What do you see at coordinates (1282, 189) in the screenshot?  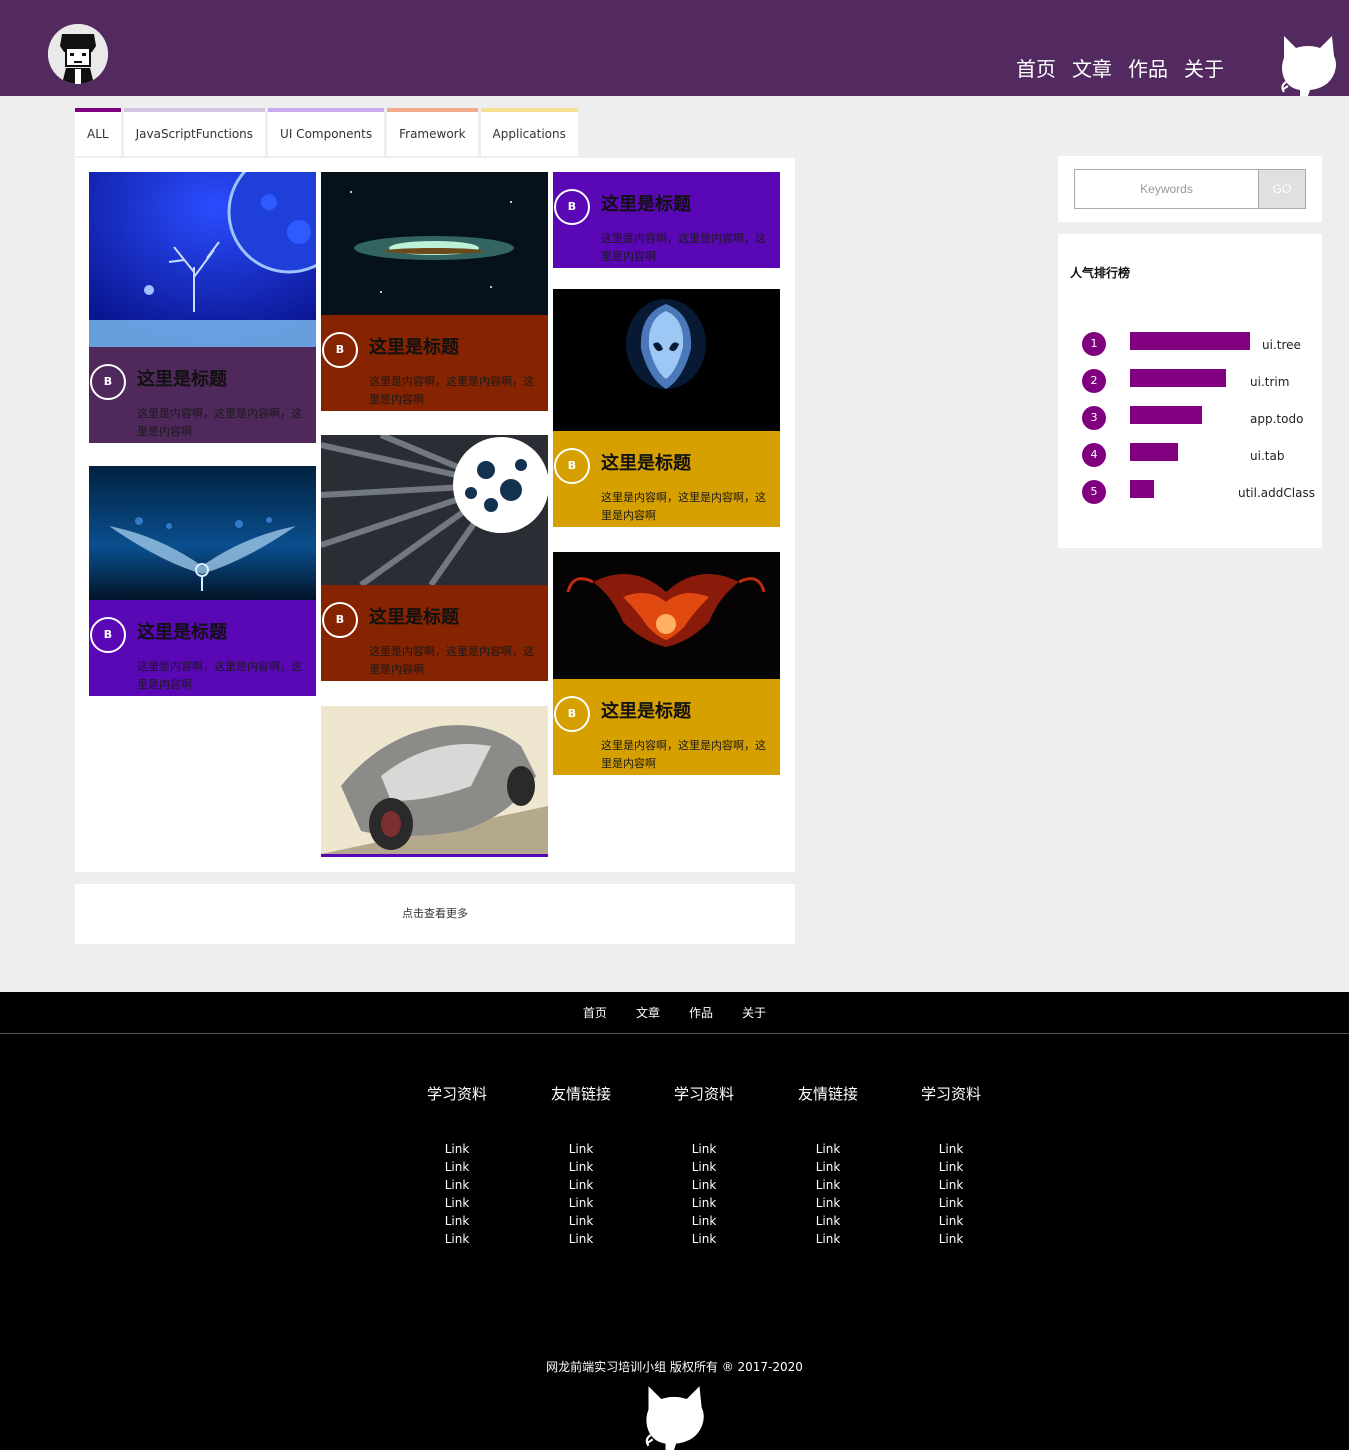 I see `search-go-button: GO` at bounding box center [1282, 189].